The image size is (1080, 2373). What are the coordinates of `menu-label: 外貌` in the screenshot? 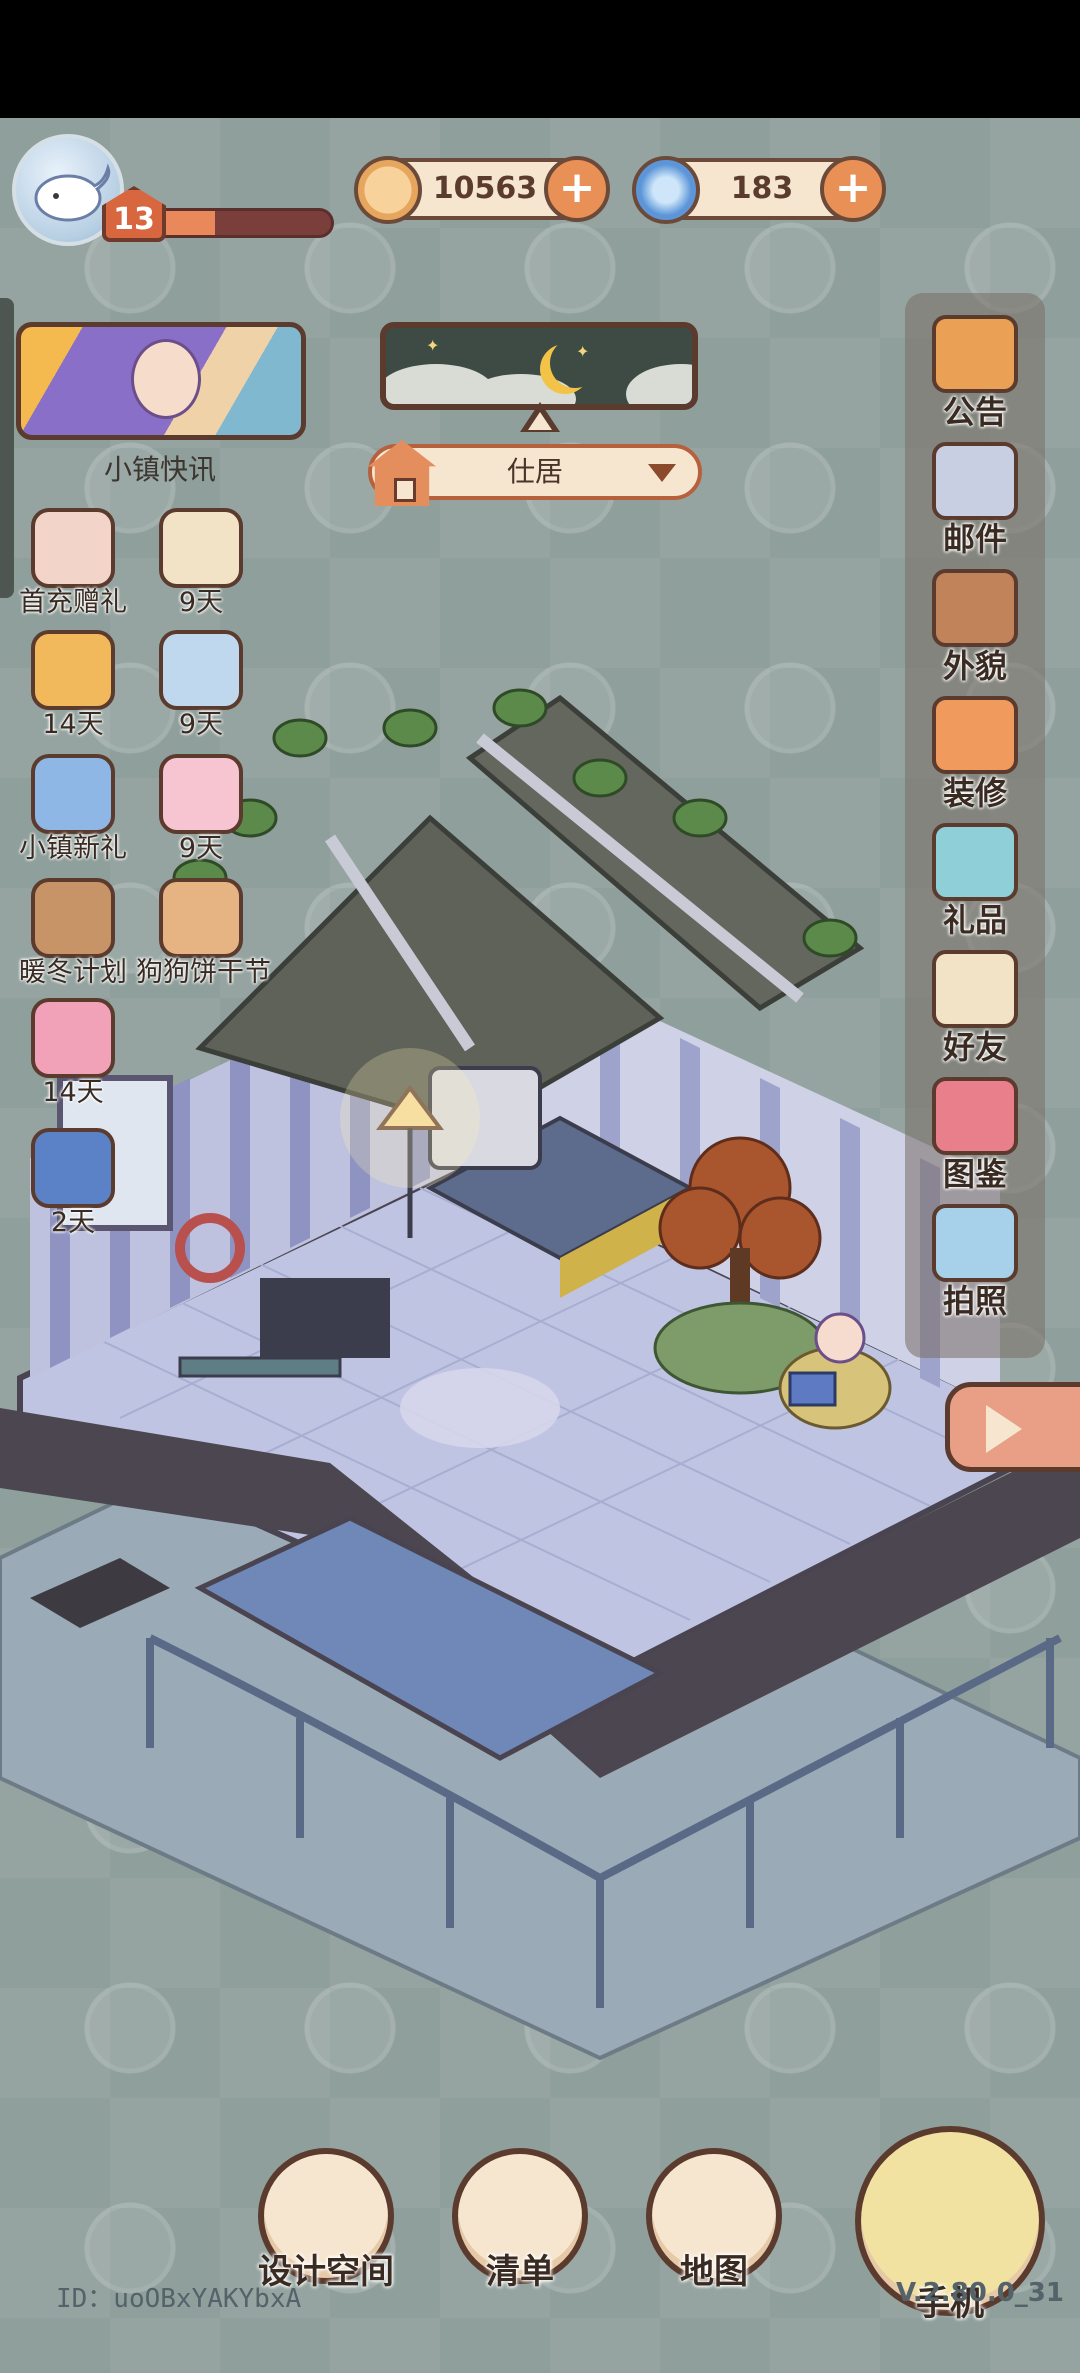 It's located at (974, 666).